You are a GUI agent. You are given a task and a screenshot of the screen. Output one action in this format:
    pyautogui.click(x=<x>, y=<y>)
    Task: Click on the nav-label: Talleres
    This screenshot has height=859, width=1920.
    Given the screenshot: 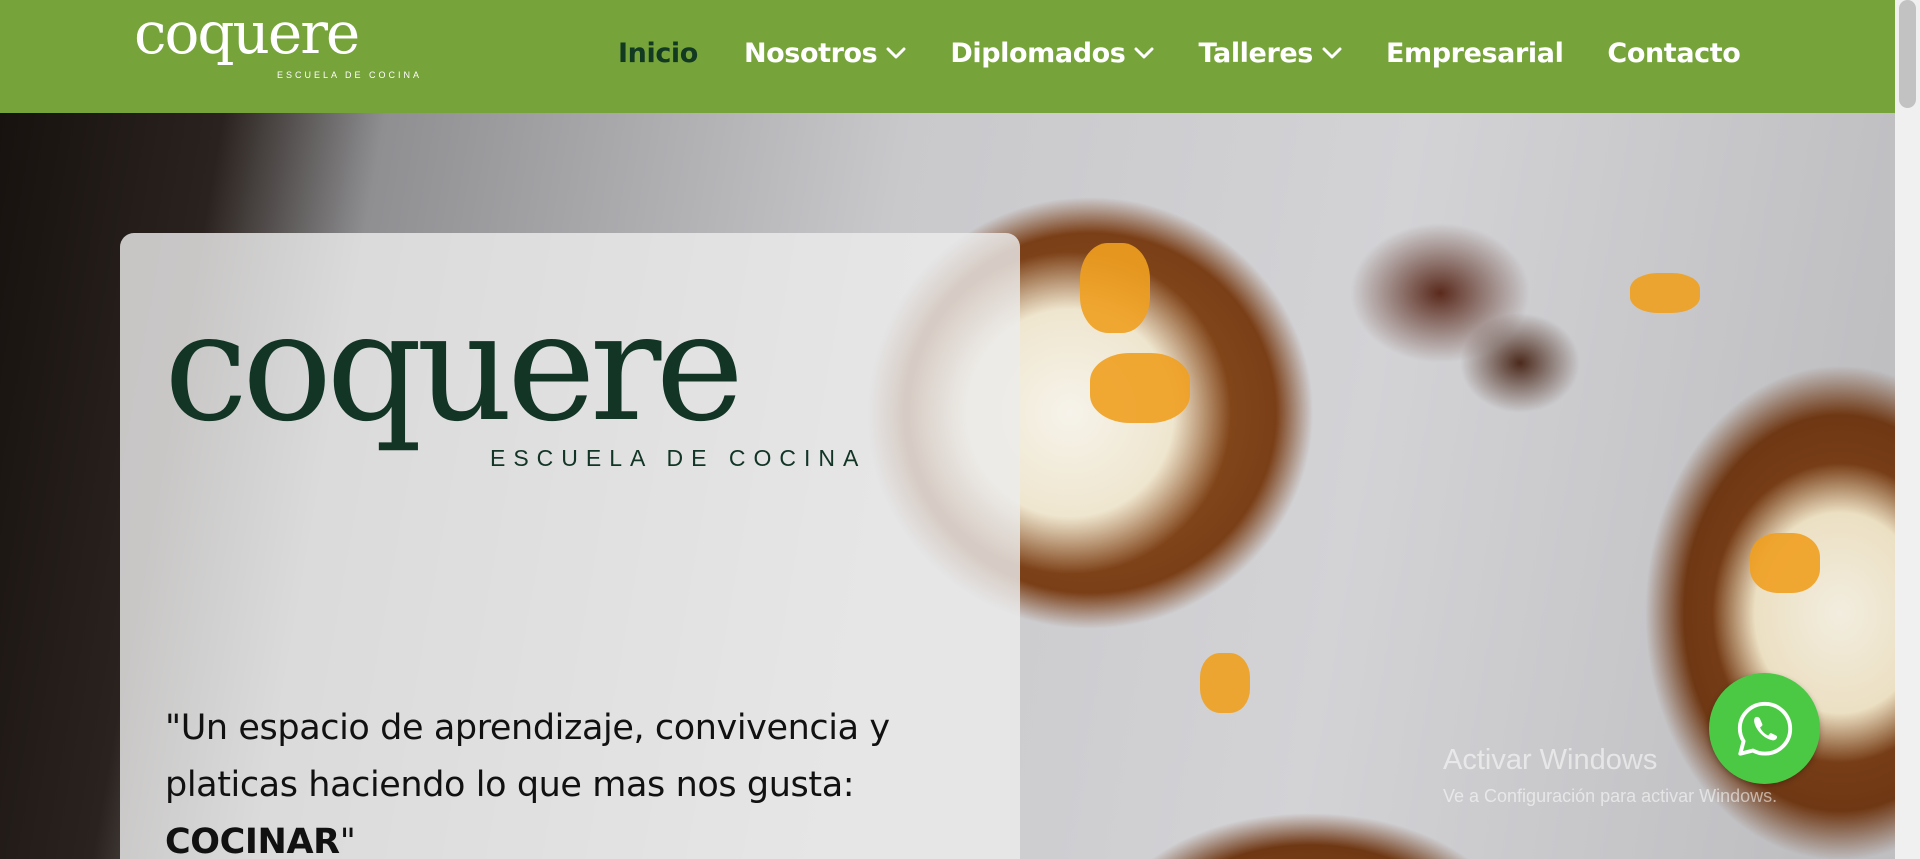 What is the action you would take?
    pyautogui.click(x=1255, y=53)
    